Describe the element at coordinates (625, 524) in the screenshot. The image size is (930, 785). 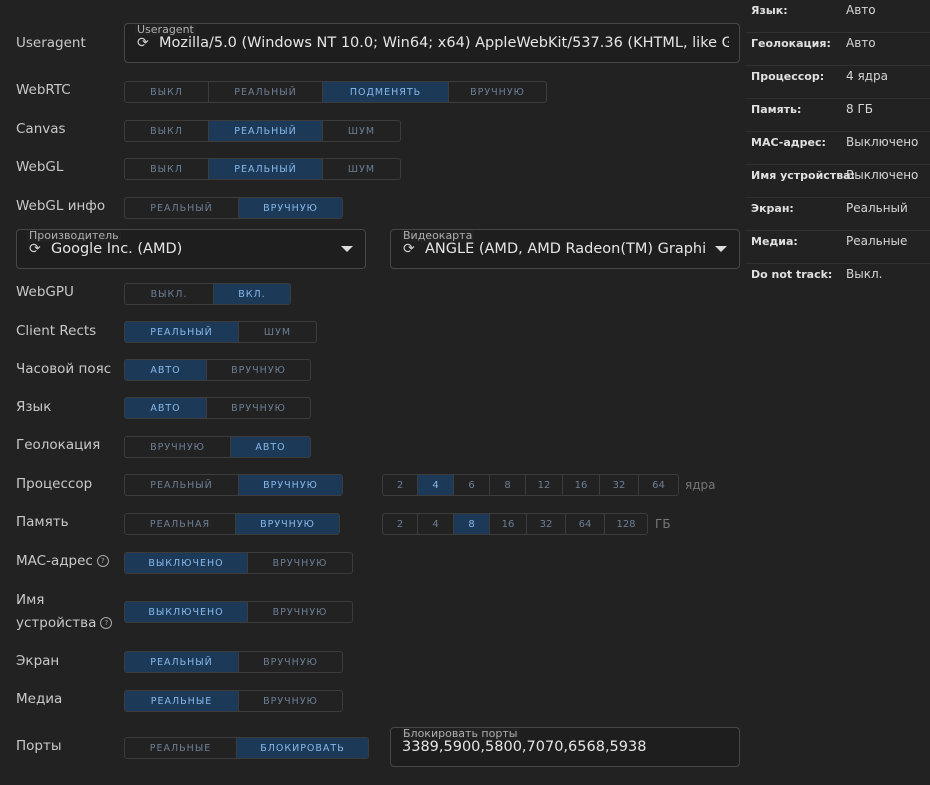
I see `memory-size-option: 128` at that location.